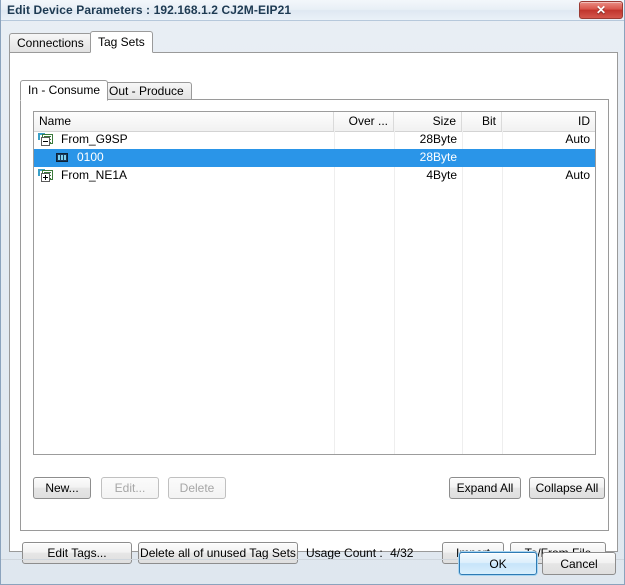 The height and width of the screenshot is (585, 625). I want to click on grid-header-row: Name Over ... Size Bit ID, so click(314, 122).